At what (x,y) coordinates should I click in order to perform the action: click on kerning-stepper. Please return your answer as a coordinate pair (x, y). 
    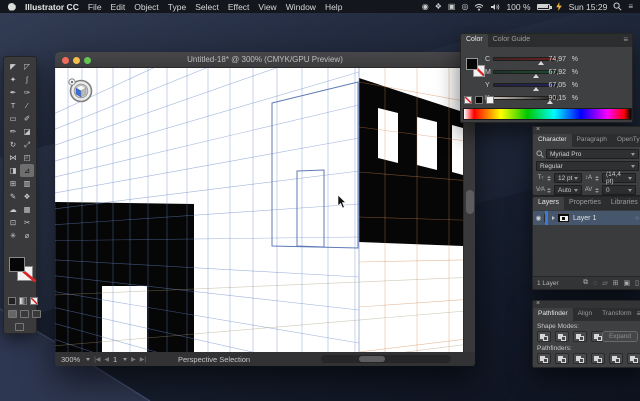
    Looking at the image, I should click on (549, 190).